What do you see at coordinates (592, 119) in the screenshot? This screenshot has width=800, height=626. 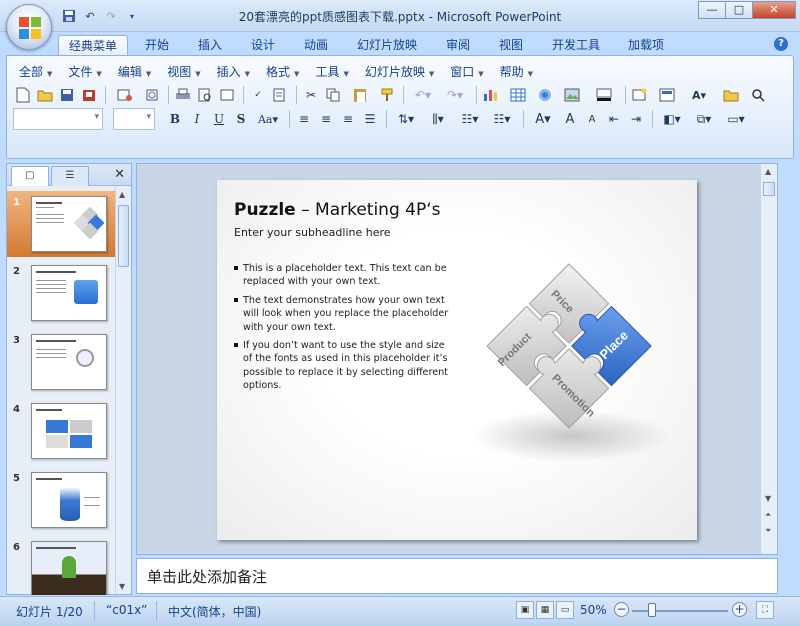 I see `shrink-font-icon: A` at bounding box center [592, 119].